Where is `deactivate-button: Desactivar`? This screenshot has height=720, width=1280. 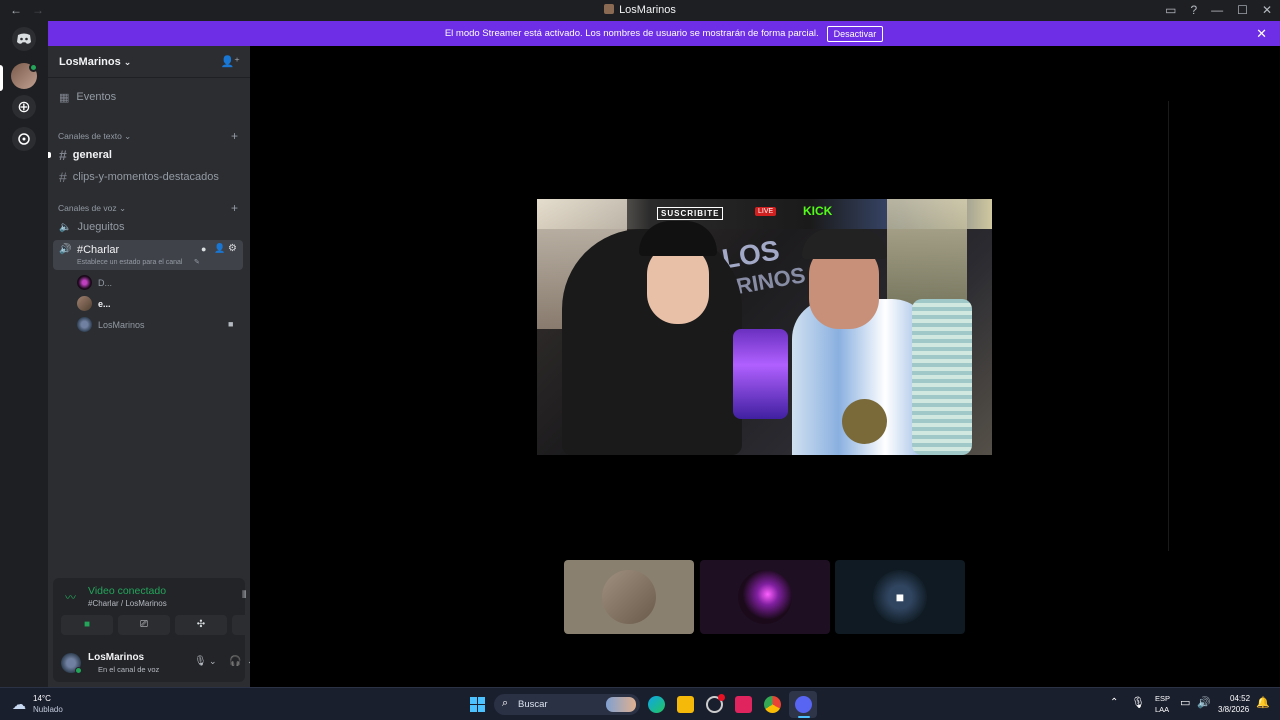 deactivate-button: Desactivar is located at coordinates (855, 33).